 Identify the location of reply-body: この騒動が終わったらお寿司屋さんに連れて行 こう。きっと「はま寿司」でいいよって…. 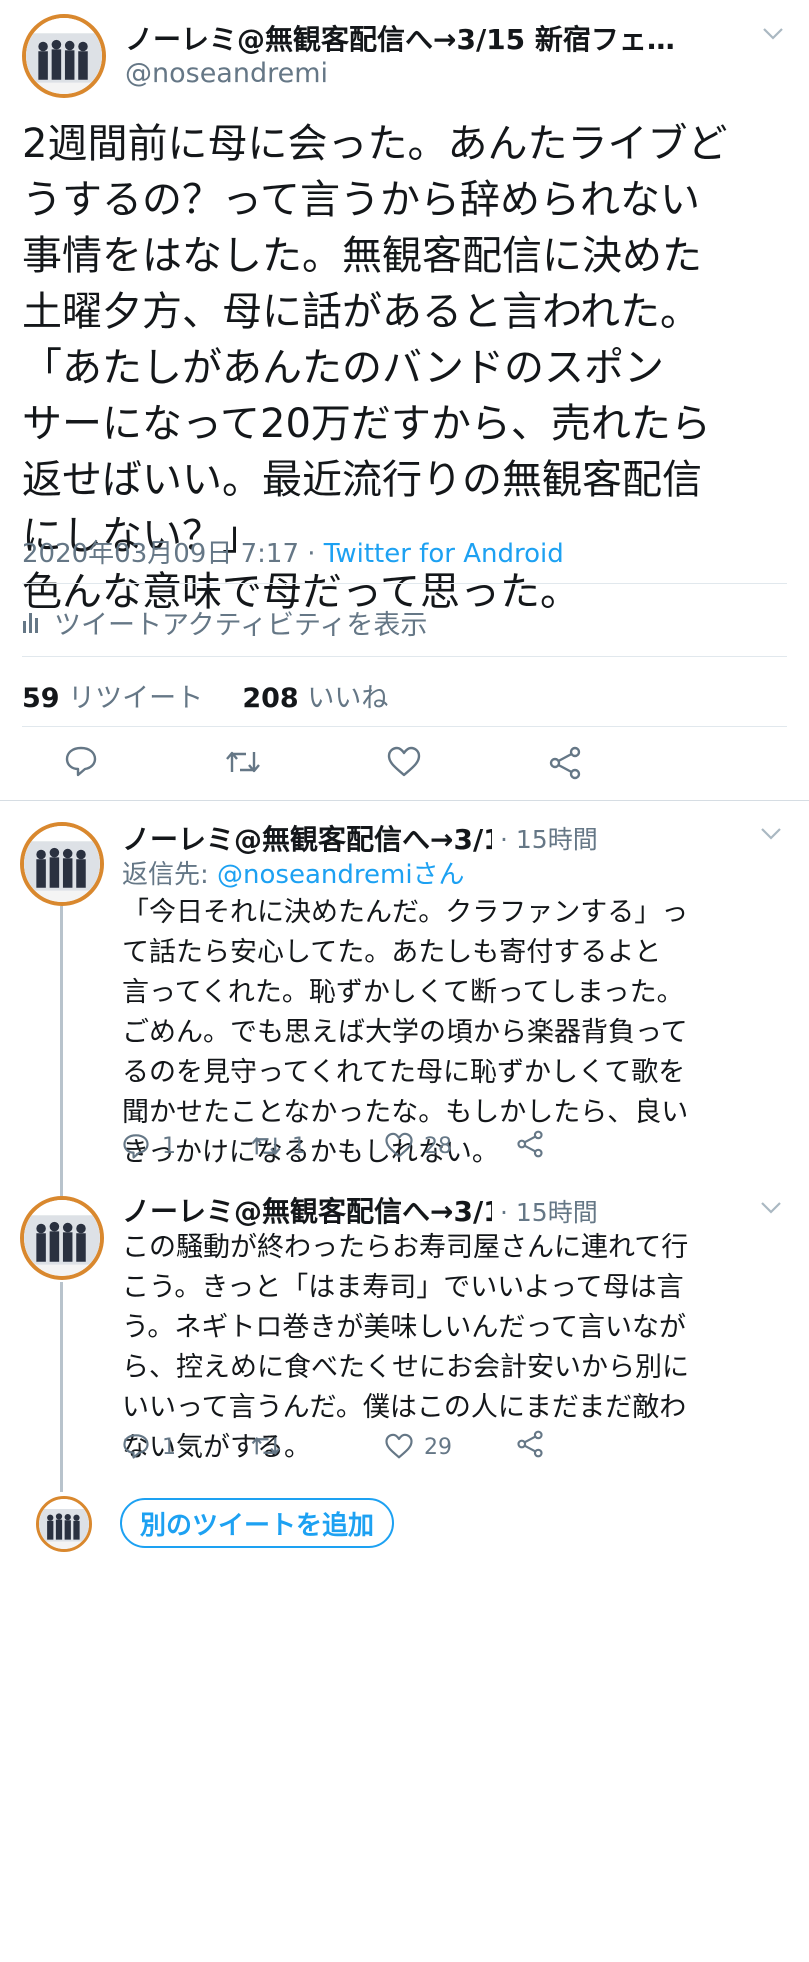
(405, 1347).